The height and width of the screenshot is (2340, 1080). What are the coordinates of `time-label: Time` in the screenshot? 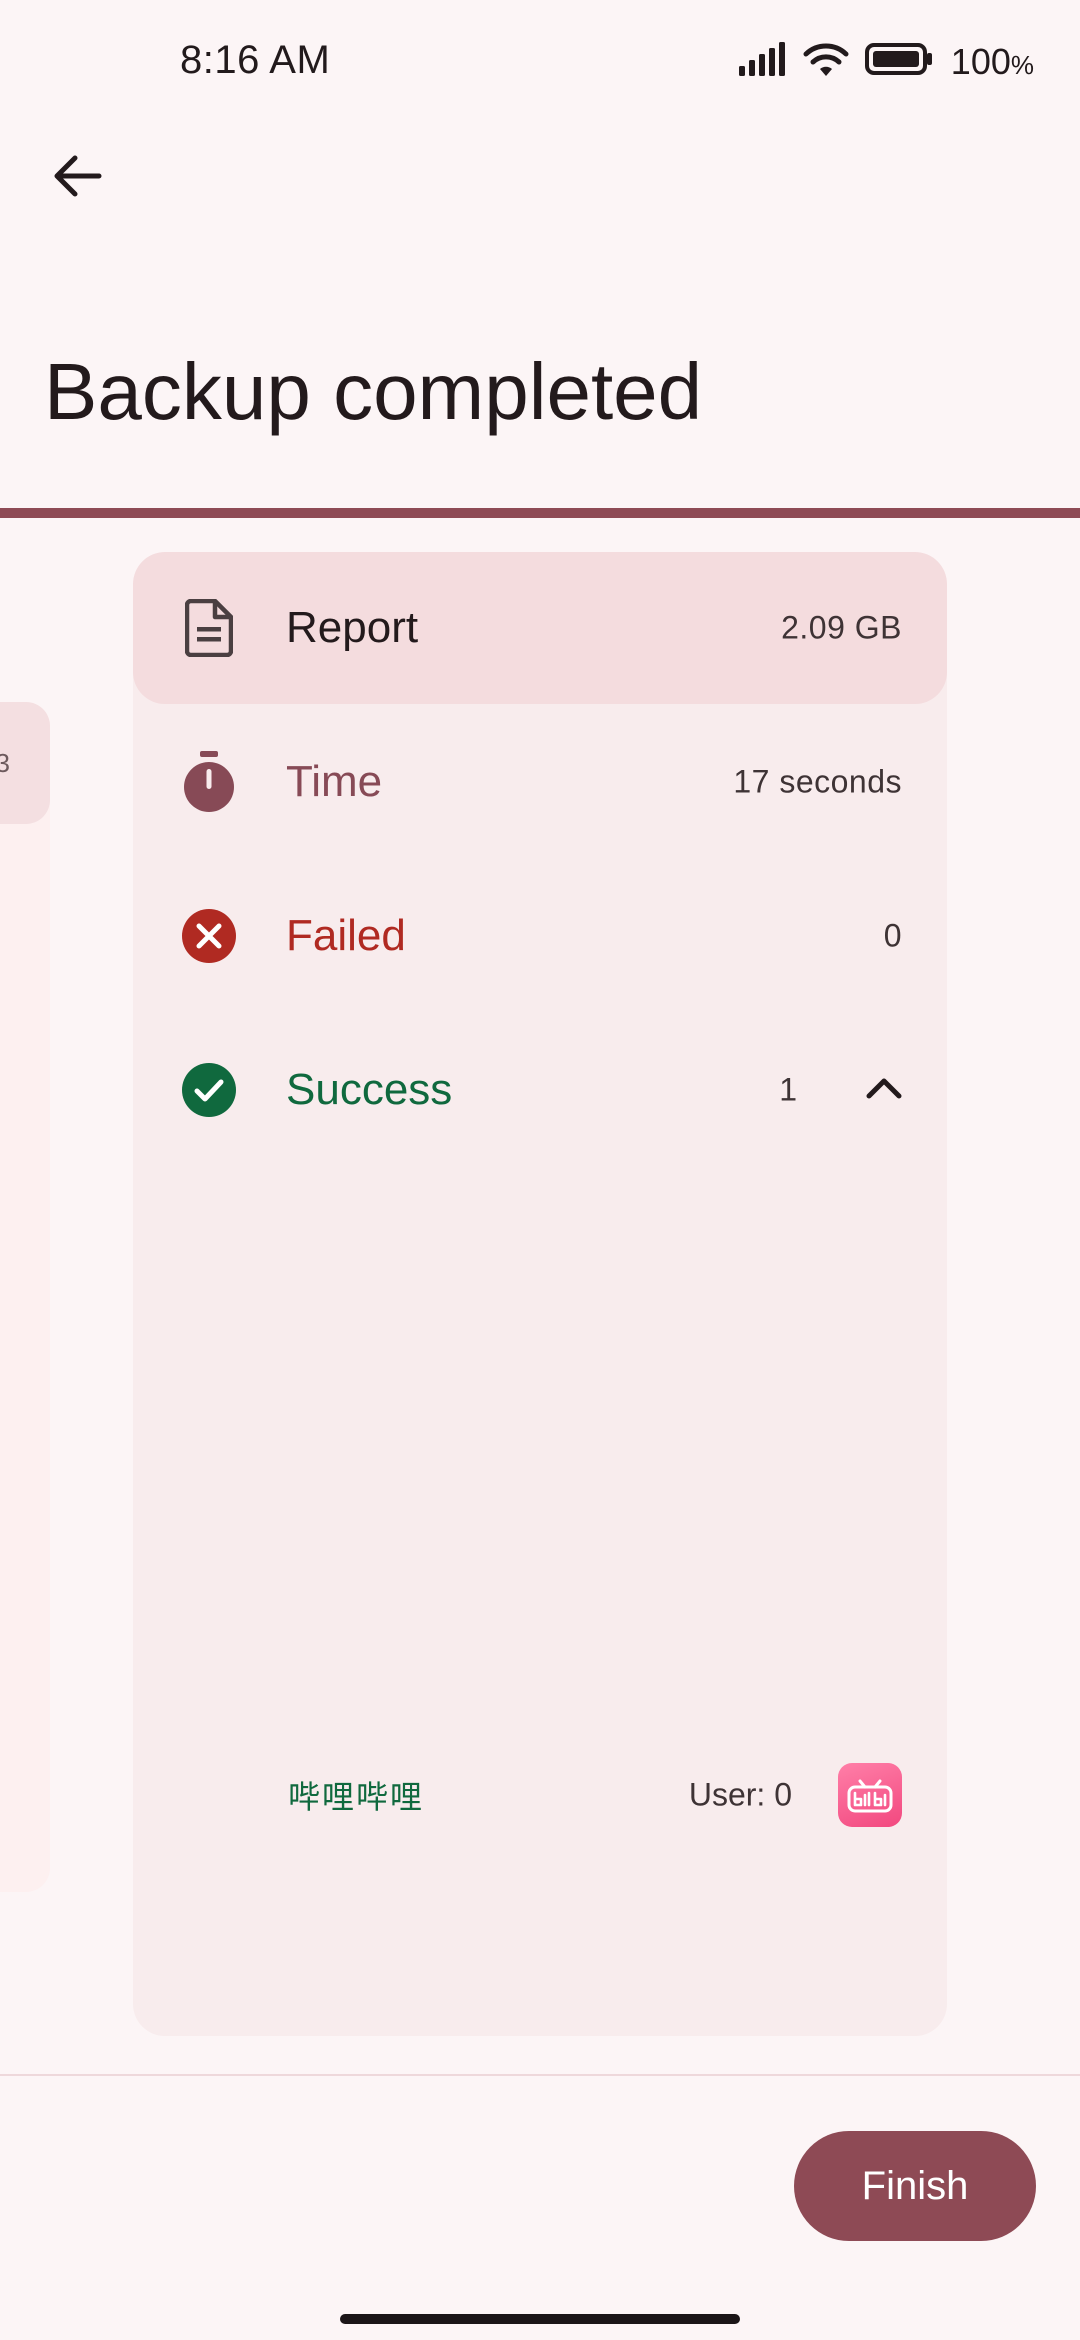 It's located at (334, 781).